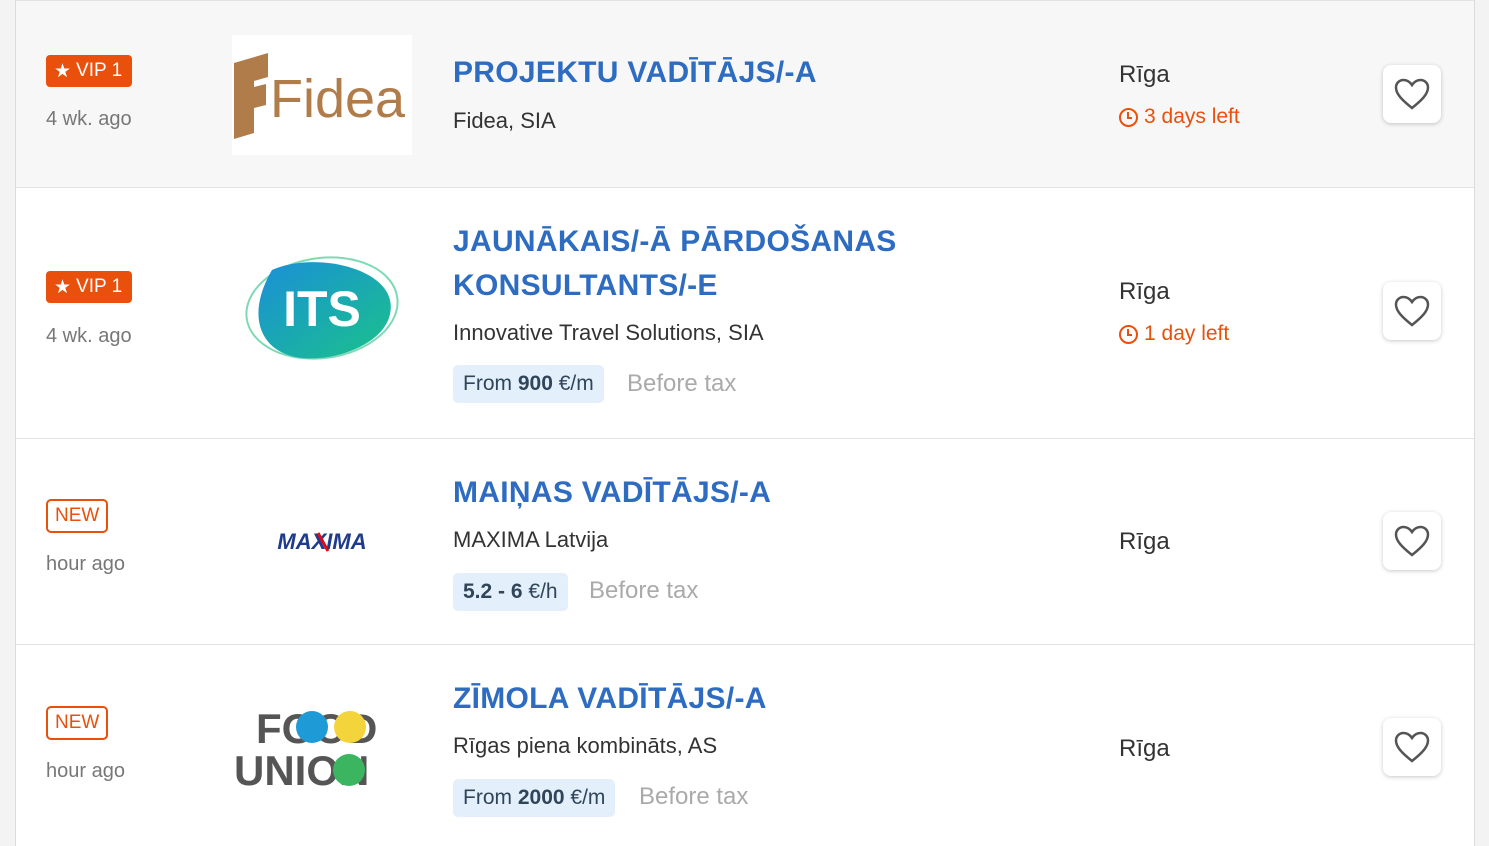 This screenshot has width=1489, height=846. I want to click on deadline-text: 3 days left, so click(1192, 116).